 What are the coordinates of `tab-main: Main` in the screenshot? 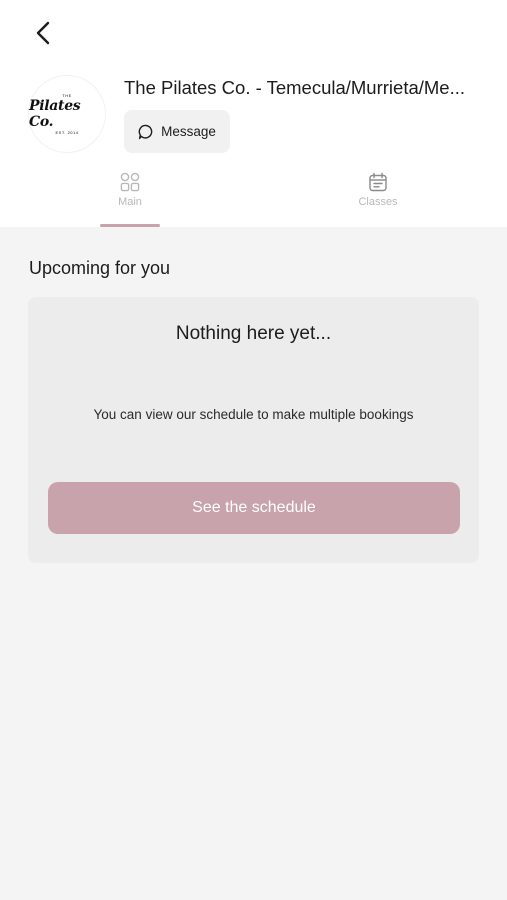 It's located at (130, 199).